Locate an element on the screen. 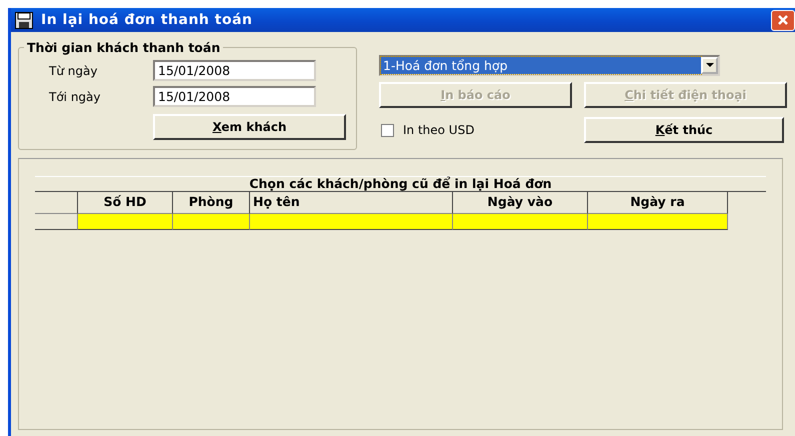 The width and height of the screenshot is (795, 436). usd-checkbox: In theo USD is located at coordinates (475, 130).